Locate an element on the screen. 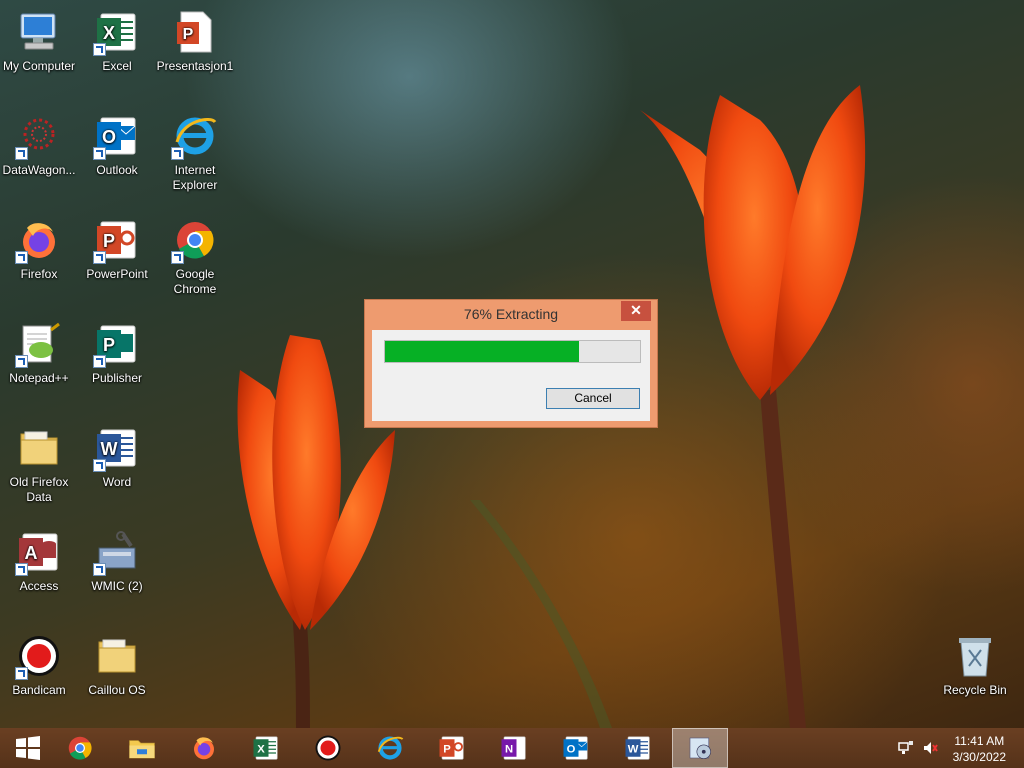 The height and width of the screenshot is (768, 1024). taskbar-extract-app-button is located at coordinates (700, 748).